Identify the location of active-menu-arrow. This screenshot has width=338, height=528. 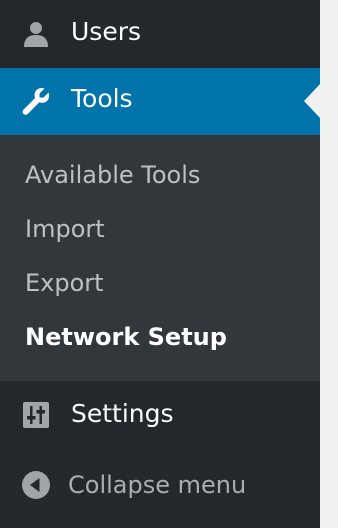
(312, 101).